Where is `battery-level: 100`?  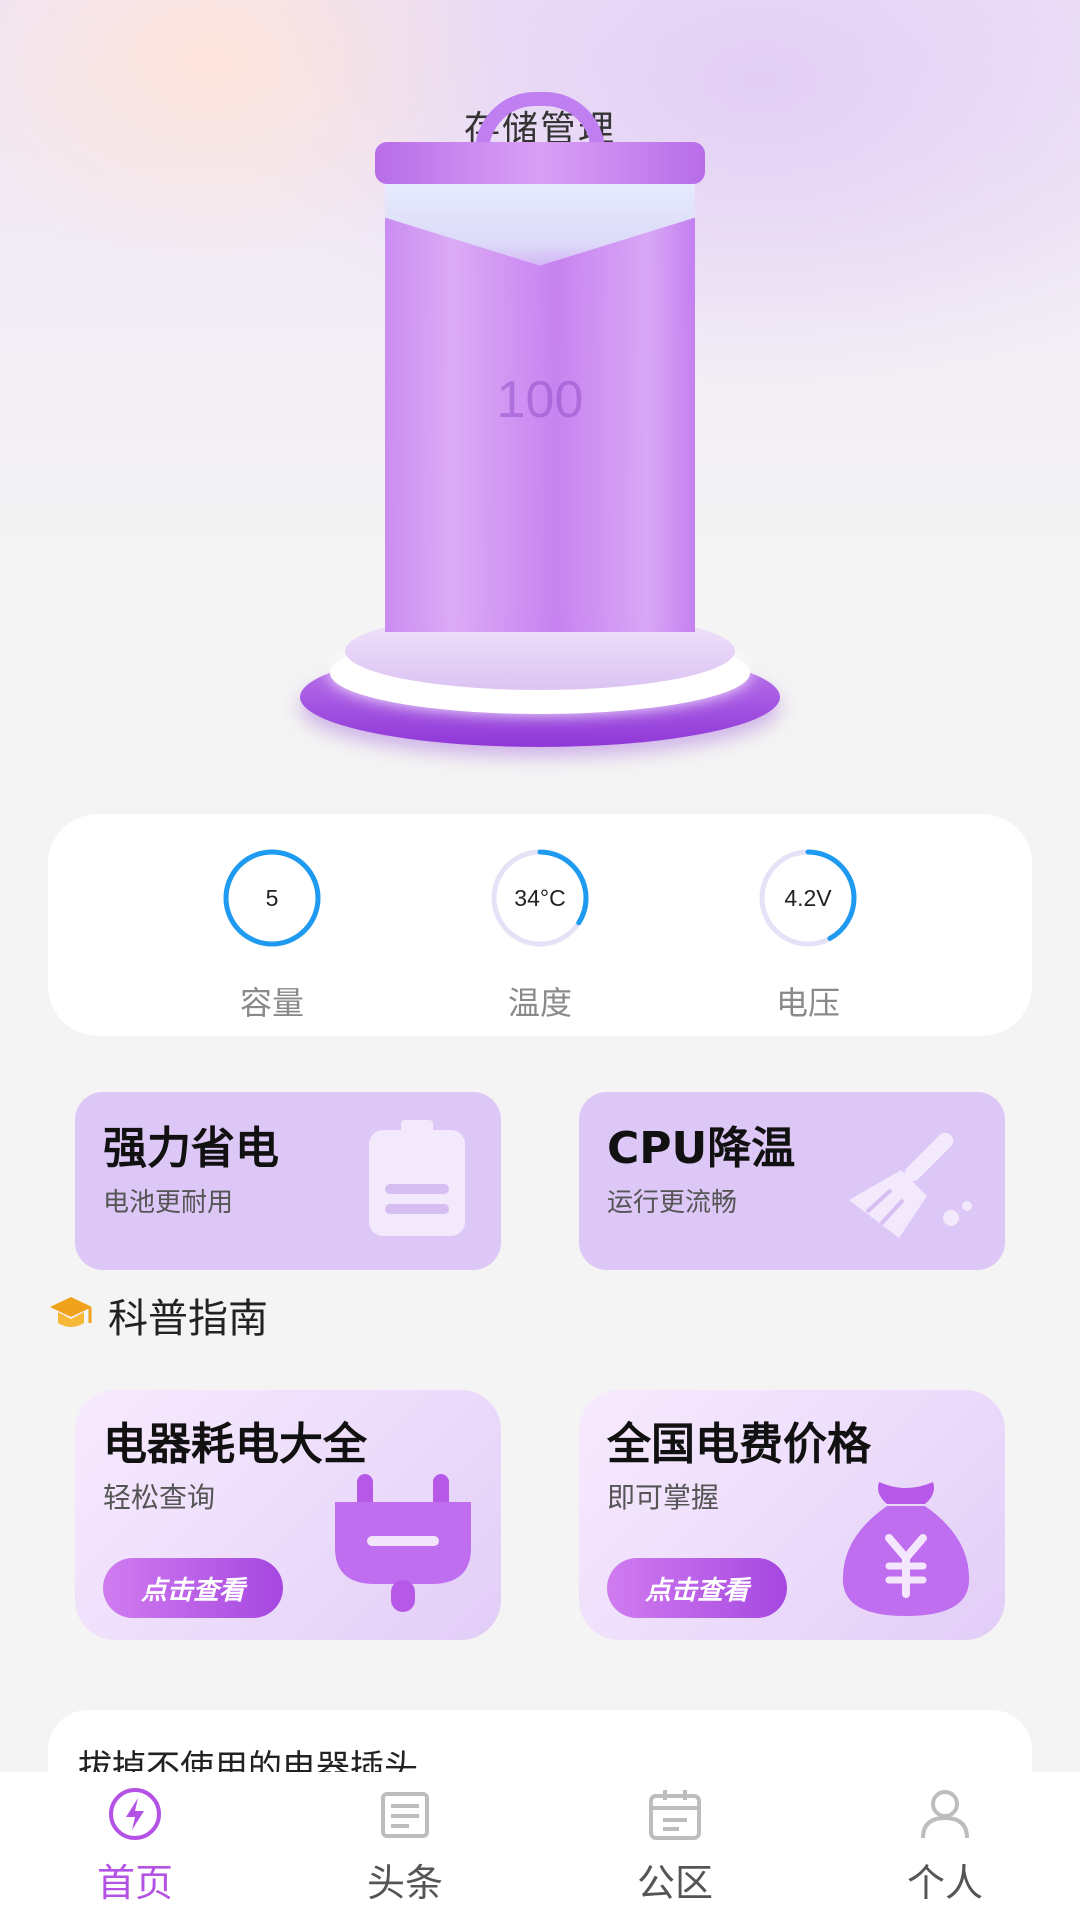 battery-level: 100 is located at coordinates (540, 400).